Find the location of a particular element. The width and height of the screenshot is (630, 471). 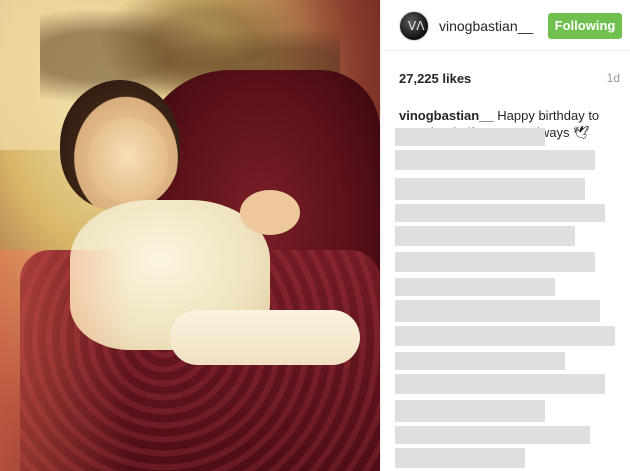

likes-count: 27,225 likes is located at coordinates (435, 78).